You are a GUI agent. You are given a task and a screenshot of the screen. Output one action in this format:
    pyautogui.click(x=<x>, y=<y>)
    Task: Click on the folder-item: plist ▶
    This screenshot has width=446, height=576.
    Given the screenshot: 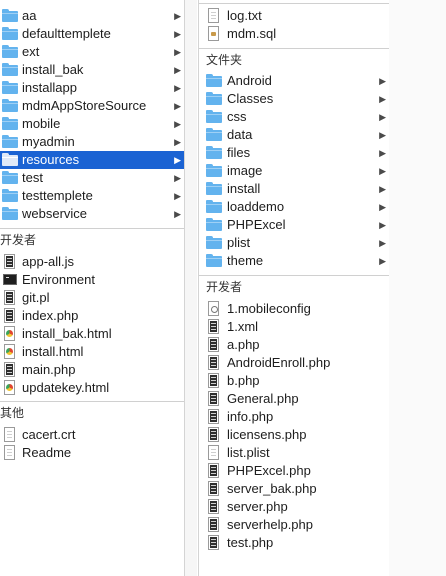 What is the action you would take?
    pyautogui.click(x=294, y=243)
    